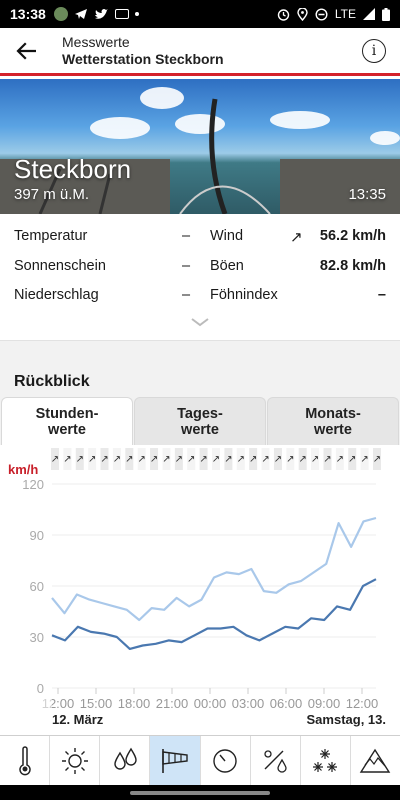 This screenshot has width=400, height=800. Describe the element at coordinates (26, 705) in the screenshot. I see `x-axis-fade` at that location.